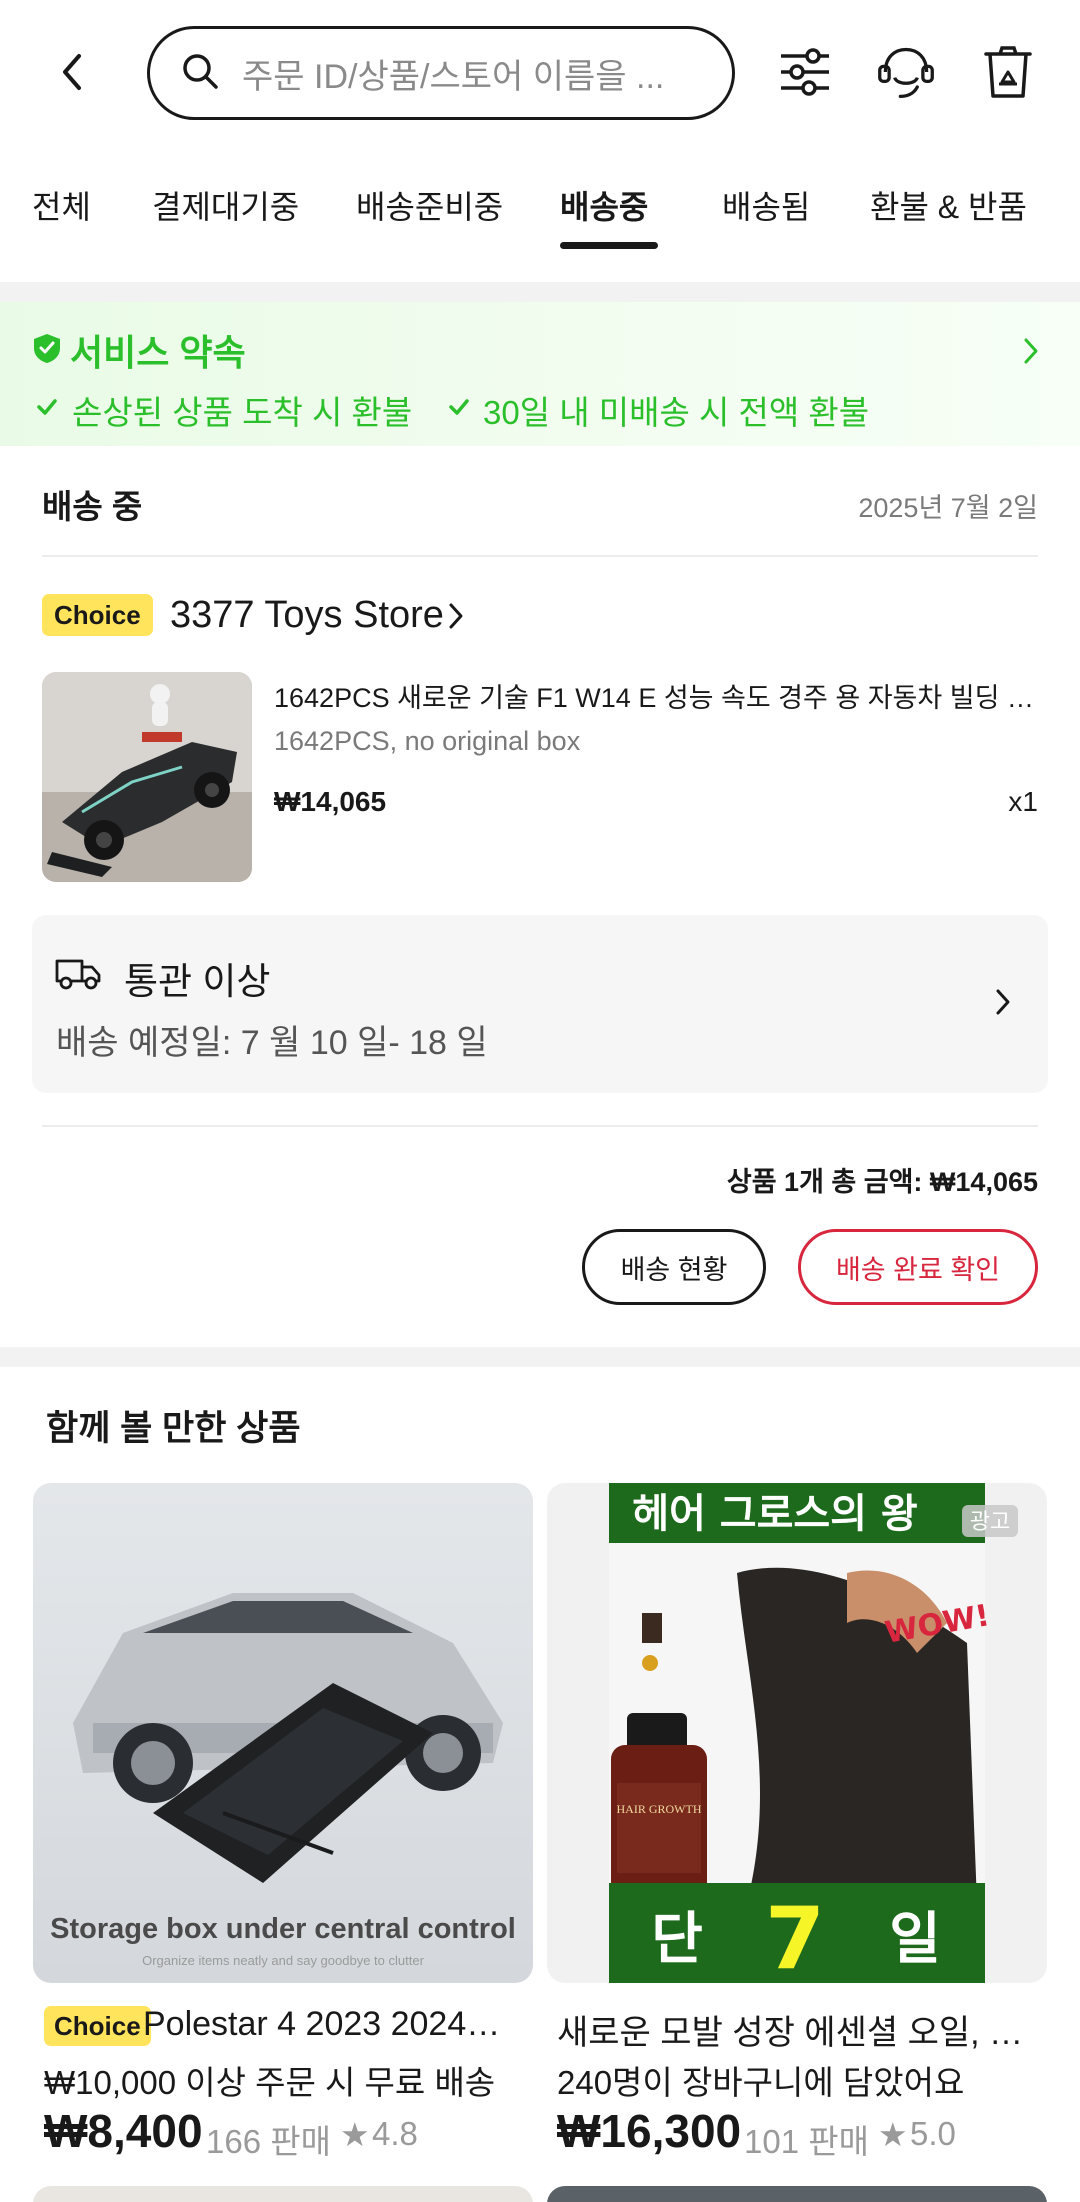 Image resolution: width=1080 pixels, height=2202 pixels. I want to click on track-shipment-button: 배송 현황, so click(674, 1267).